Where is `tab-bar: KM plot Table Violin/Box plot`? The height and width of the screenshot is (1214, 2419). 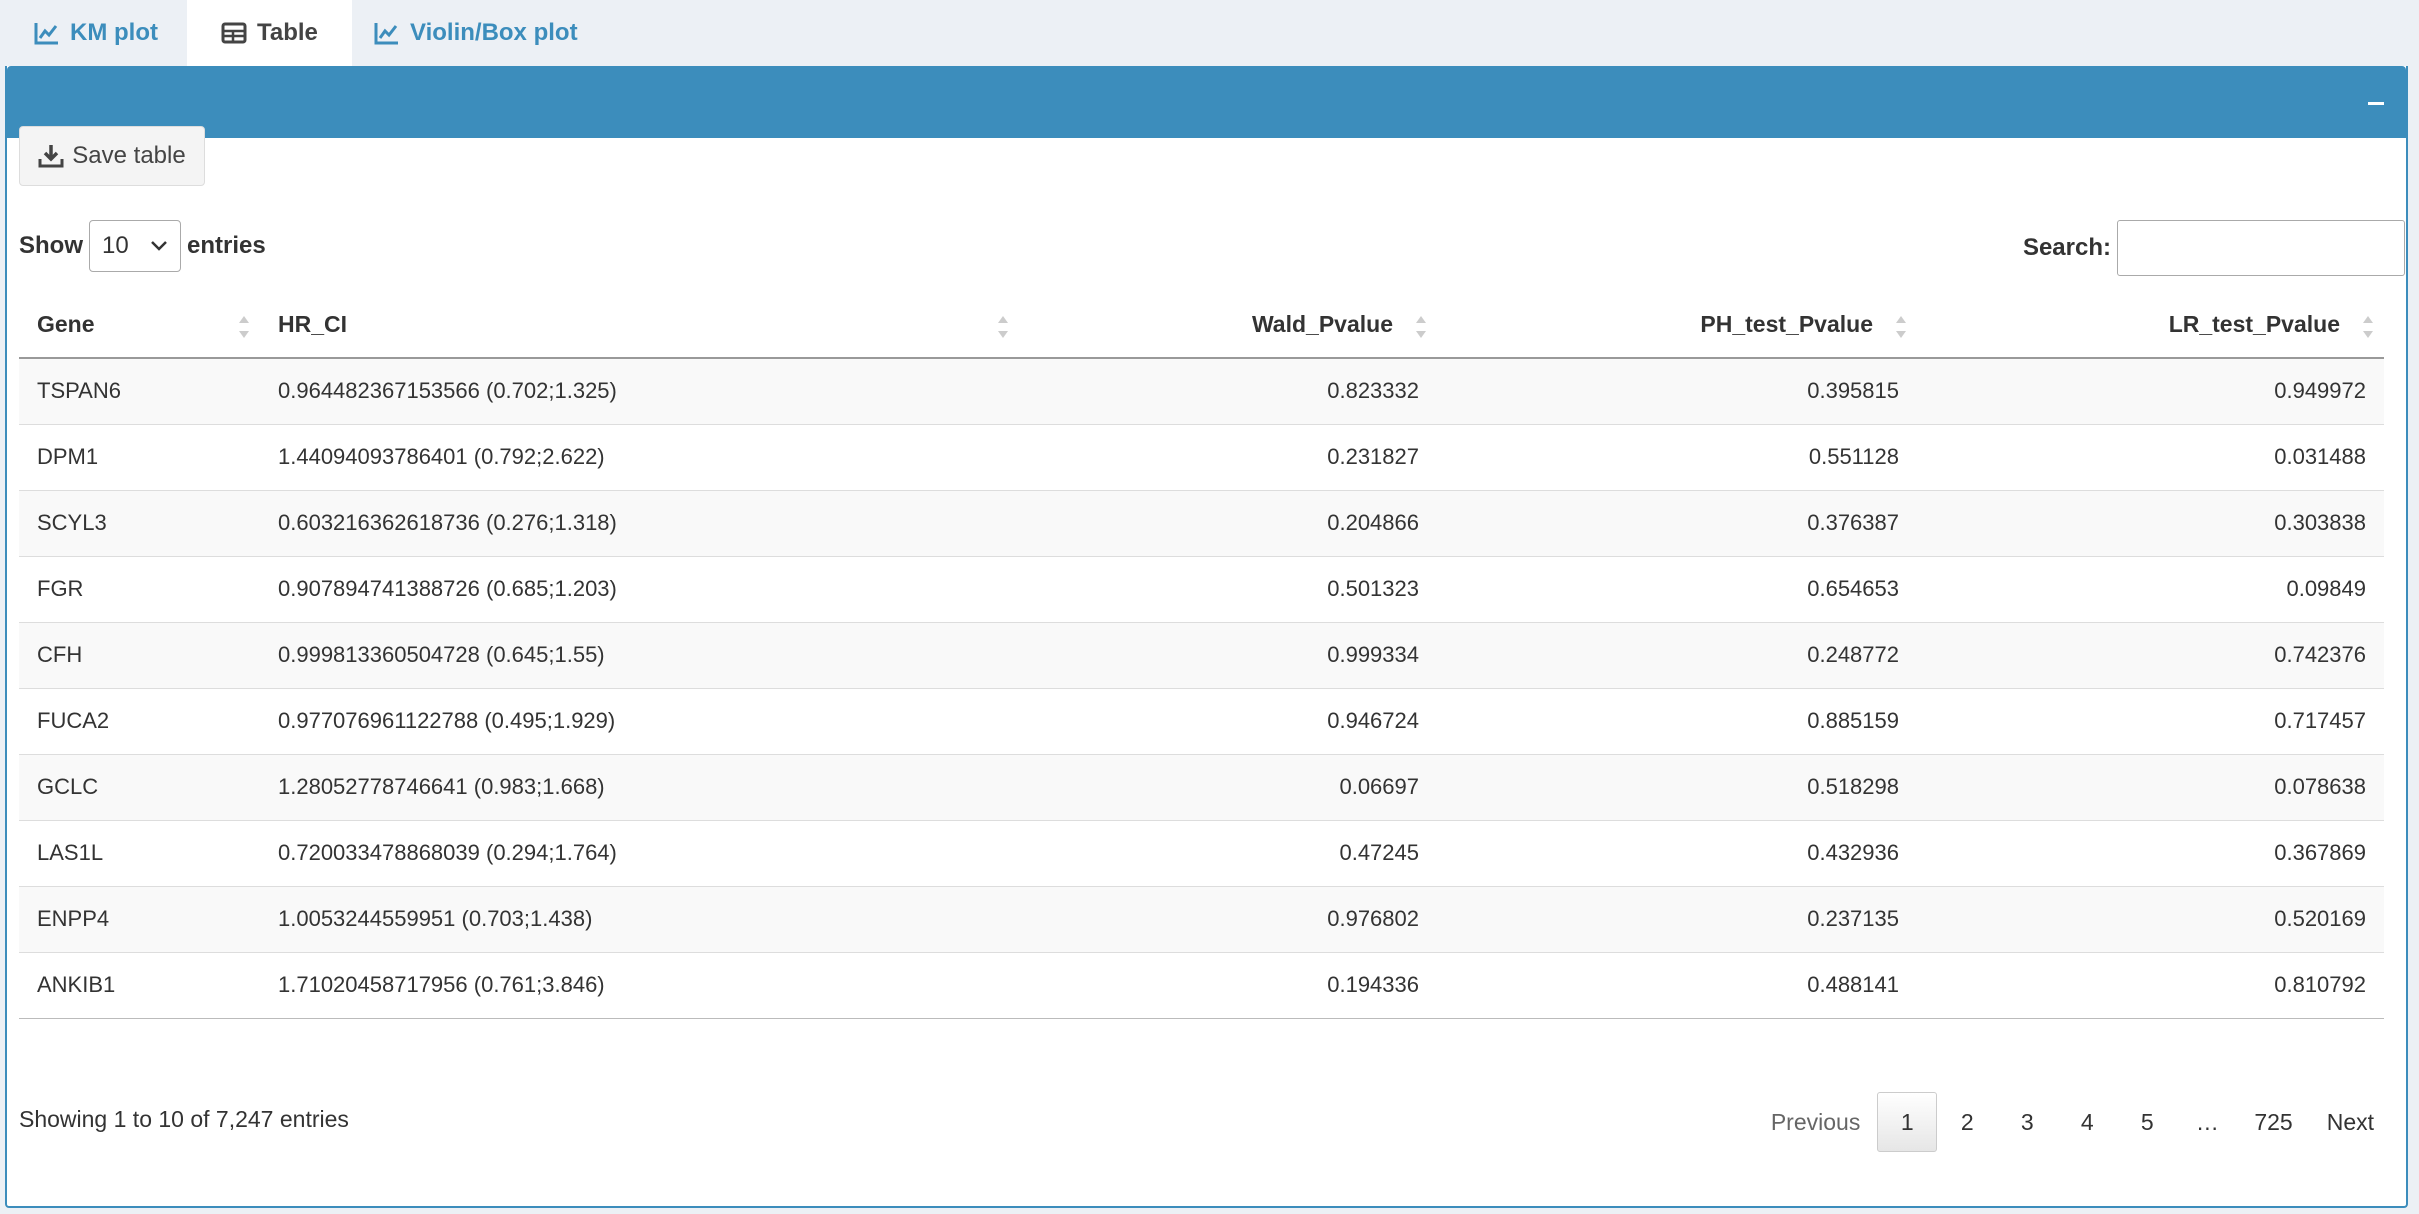
tab-bar: KM plot Table Violin/Box plot is located at coordinates (1209, 33).